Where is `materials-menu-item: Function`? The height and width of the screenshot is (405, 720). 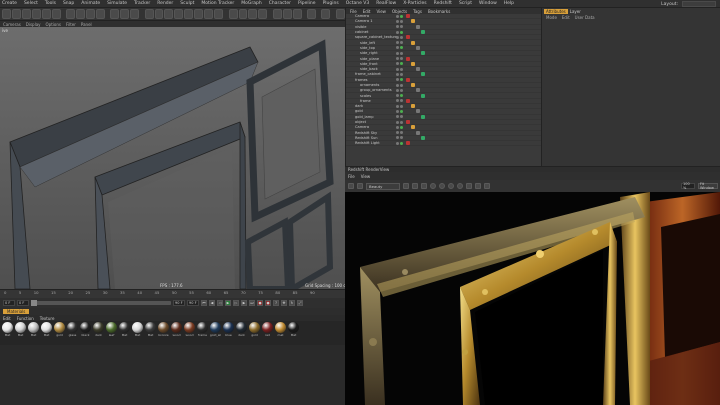 materials-menu-item: Function is located at coordinates (25, 318).